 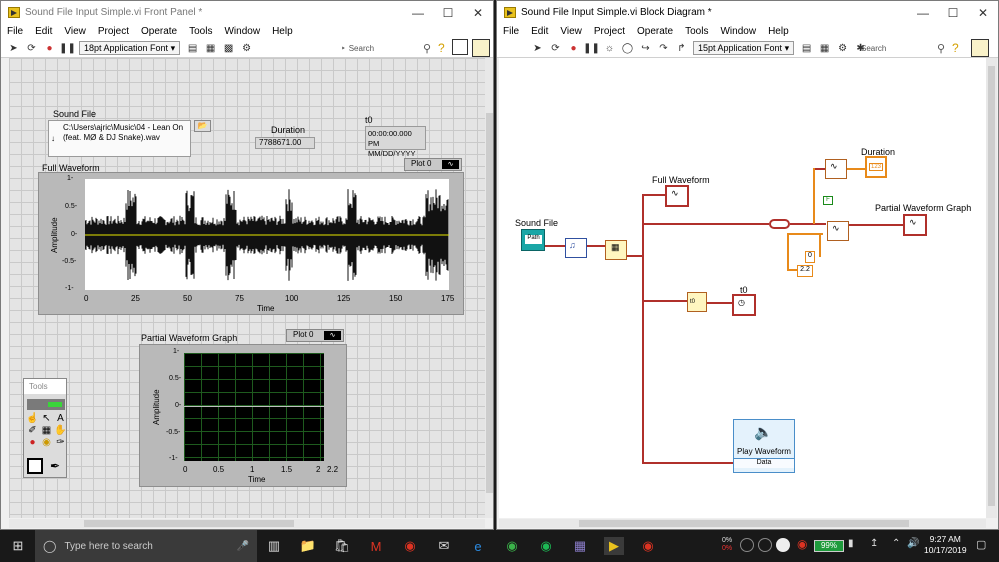 I want to click on retain-wire-values-icon: ◯, so click(x=627, y=48).